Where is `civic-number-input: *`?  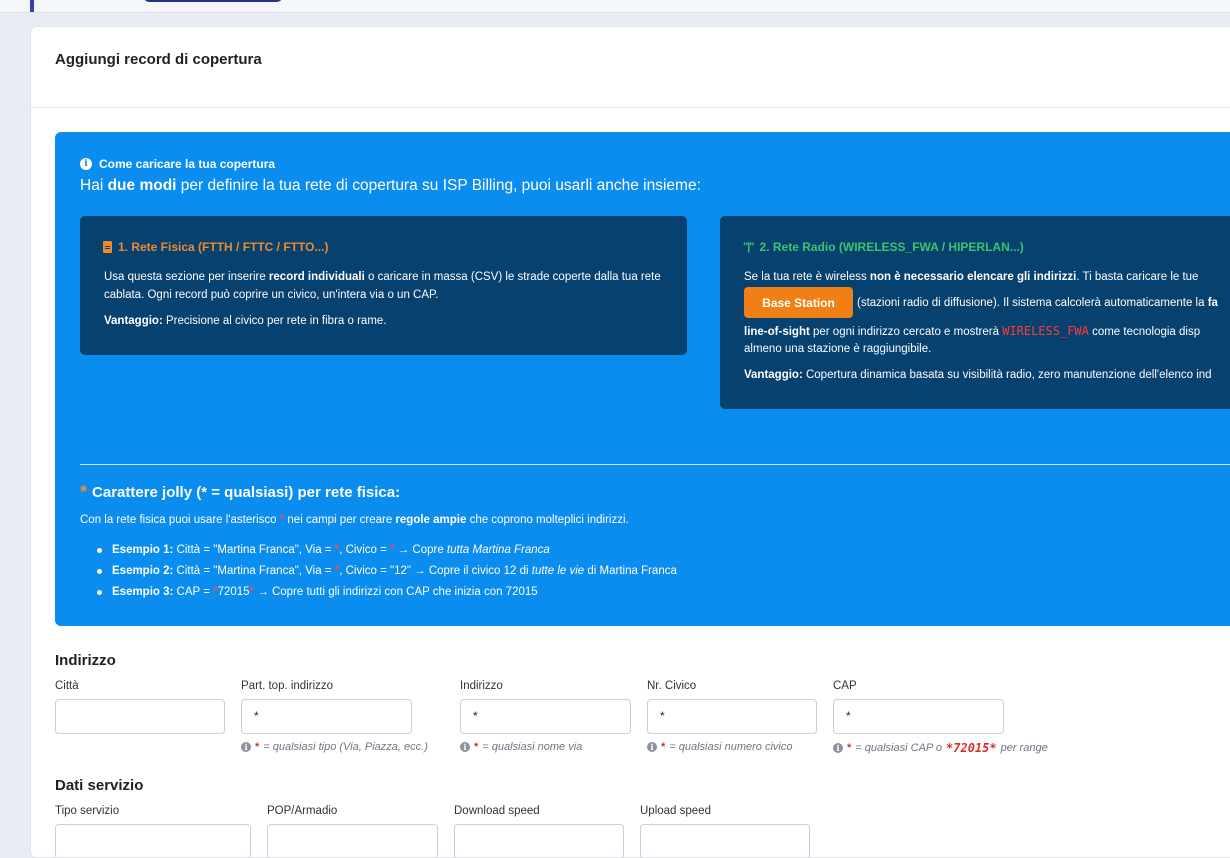 civic-number-input: * is located at coordinates (732, 716).